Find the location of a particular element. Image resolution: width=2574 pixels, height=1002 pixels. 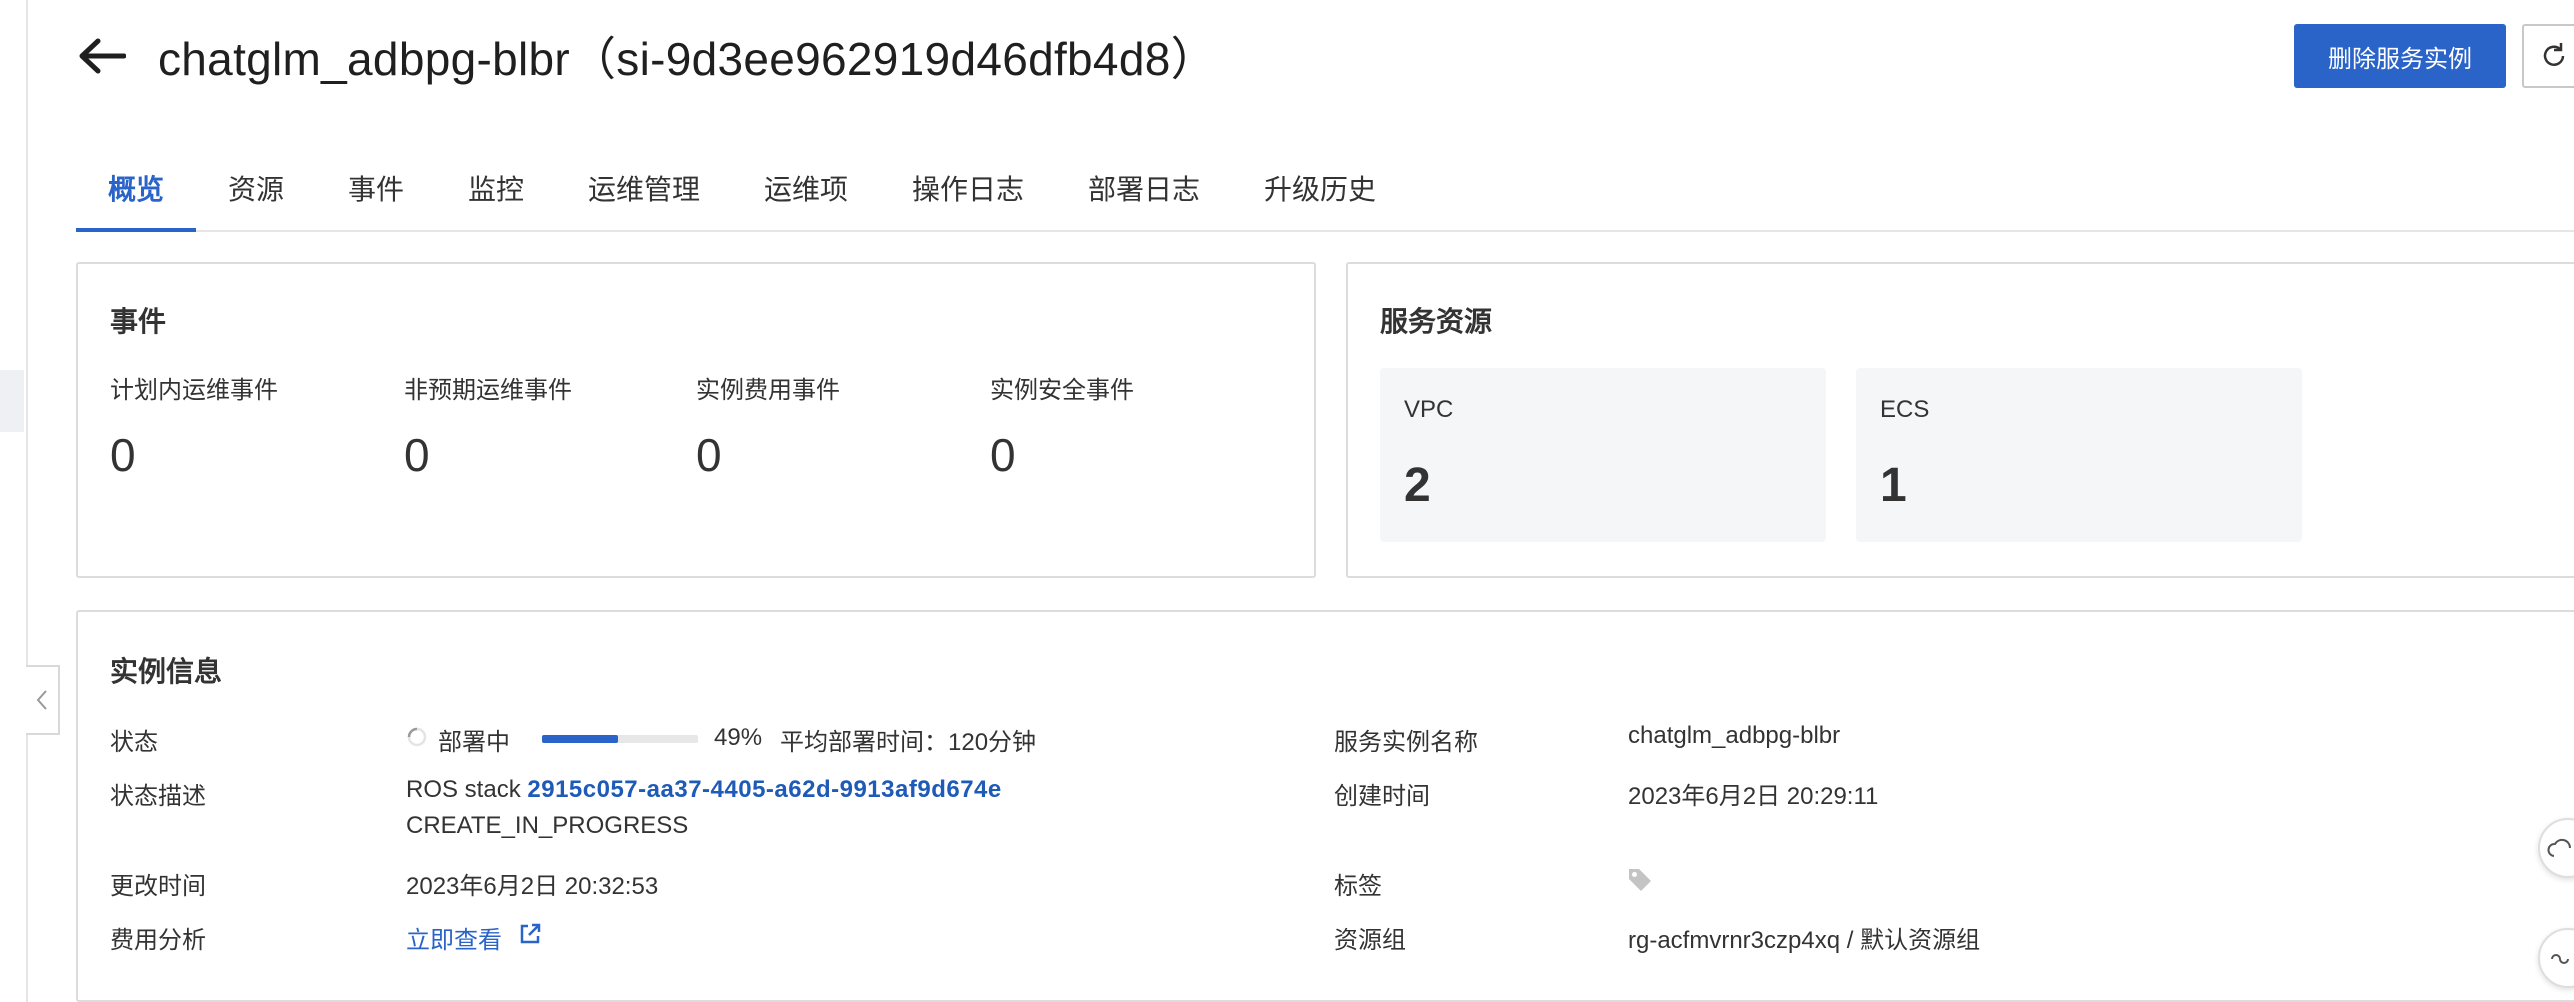

left-nav-selected-item is located at coordinates (12, 401).